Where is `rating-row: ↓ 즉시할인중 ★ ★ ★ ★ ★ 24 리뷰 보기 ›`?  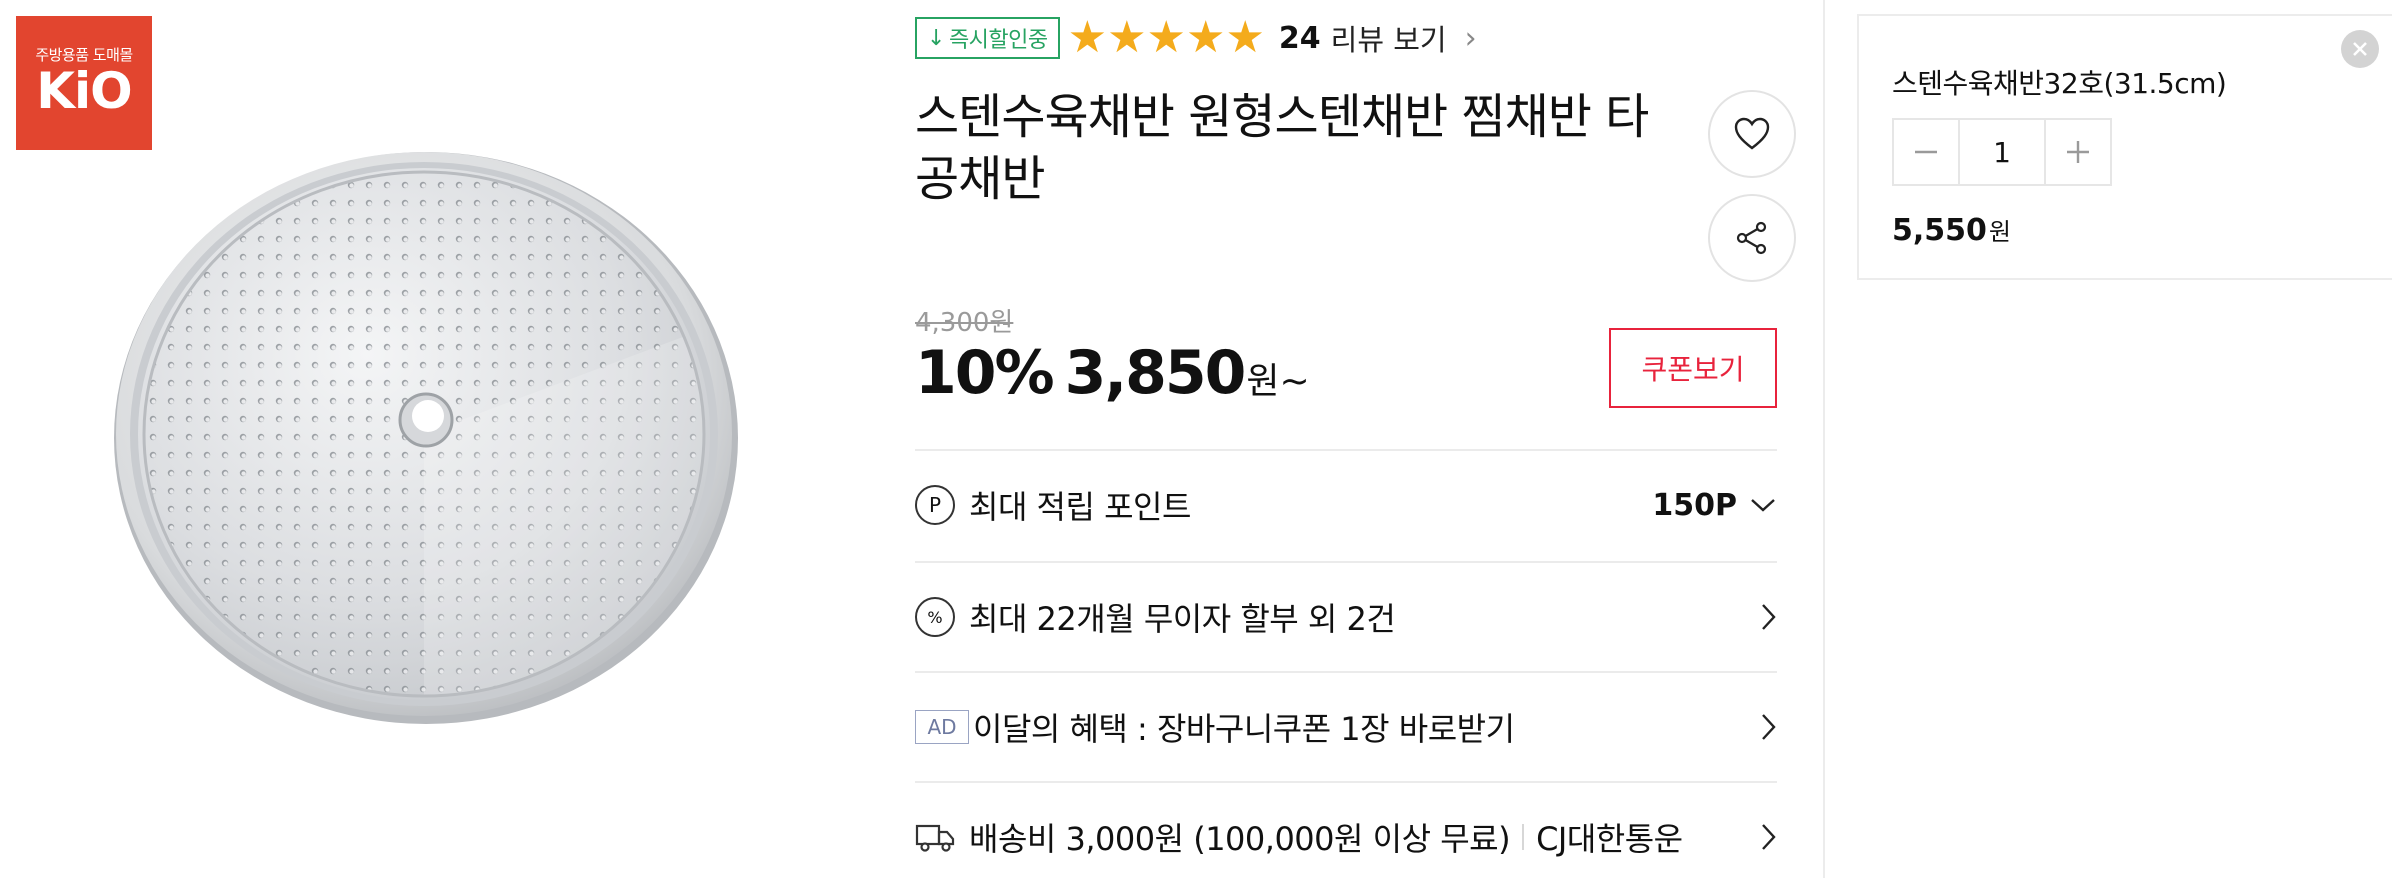
rating-row: ↓ 즉시할인중 ★ ★ ★ ★ ★ 24 리뷰 보기 › is located at coordinates (1196, 38).